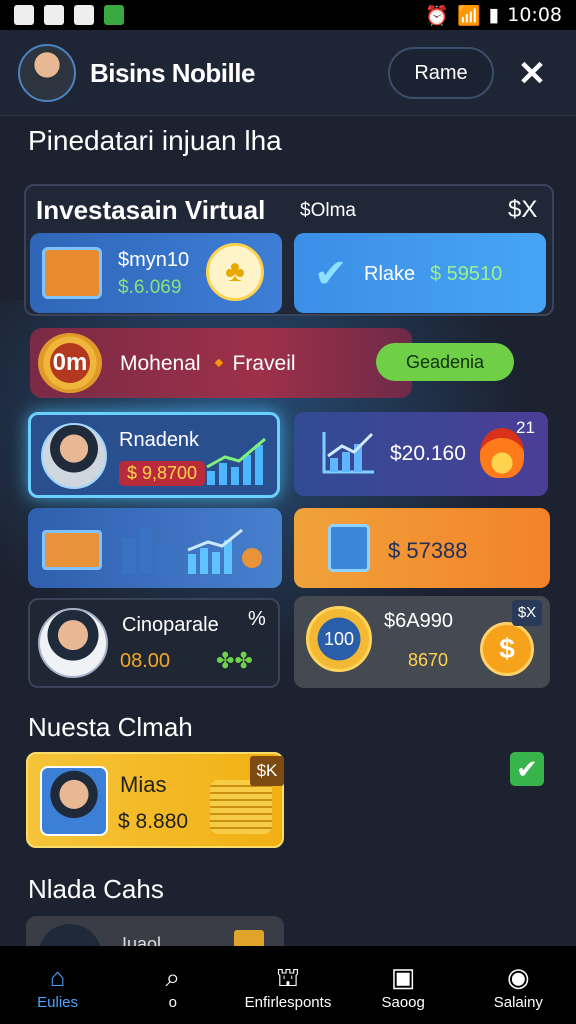 The width and height of the screenshot is (576, 1024). I want to click on profile-tile: Rnadenk $ 9,8700, so click(154, 455).